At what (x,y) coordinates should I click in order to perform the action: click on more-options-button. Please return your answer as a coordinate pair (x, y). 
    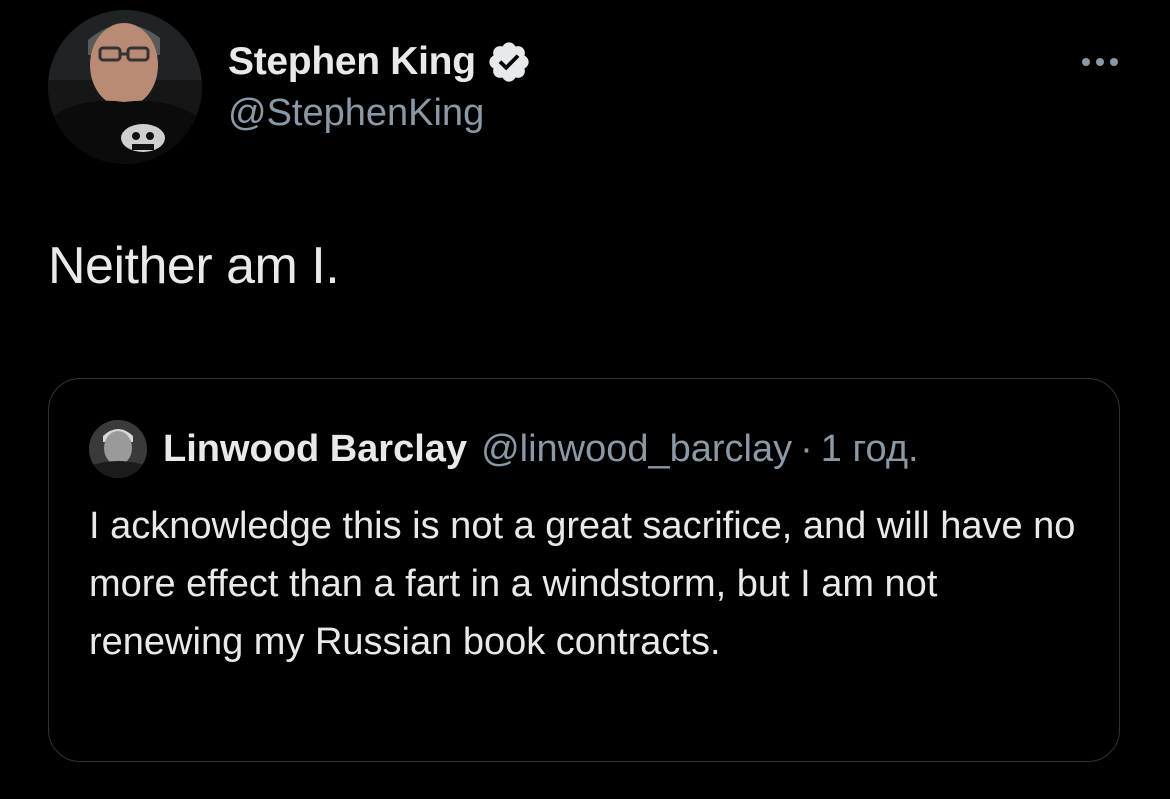
    Looking at the image, I should click on (1100, 62).